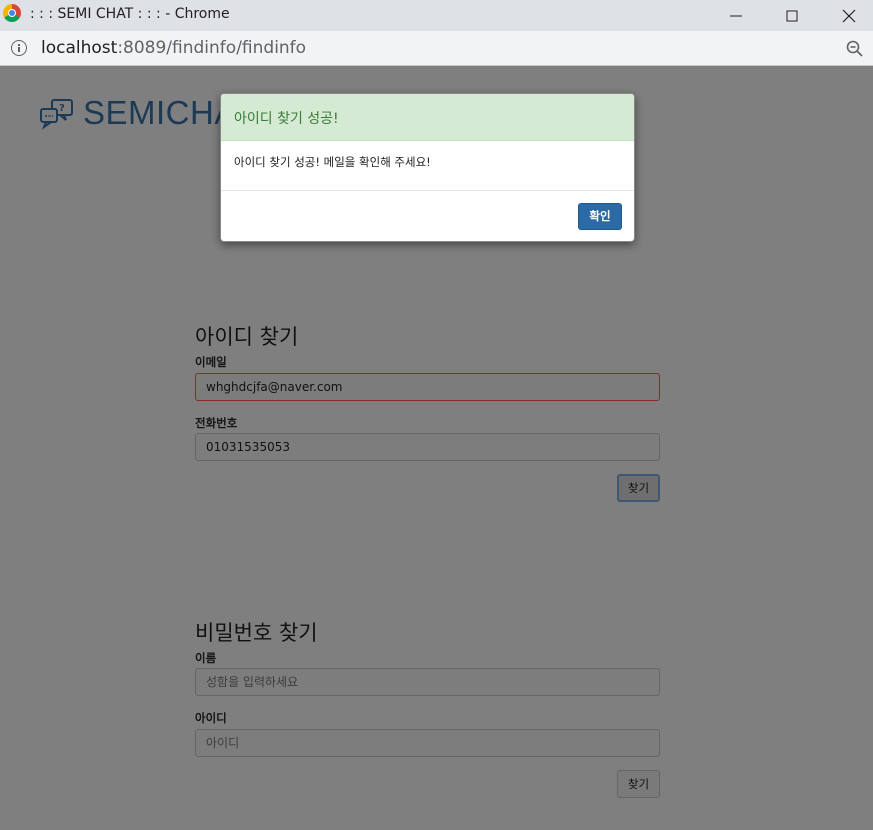 The height and width of the screenshot is (830, 873). Describe the element at coordinates (436, 48) in the screenshot. I see `address-bar: localhost:8089/findinfo/findinfo` at that location.